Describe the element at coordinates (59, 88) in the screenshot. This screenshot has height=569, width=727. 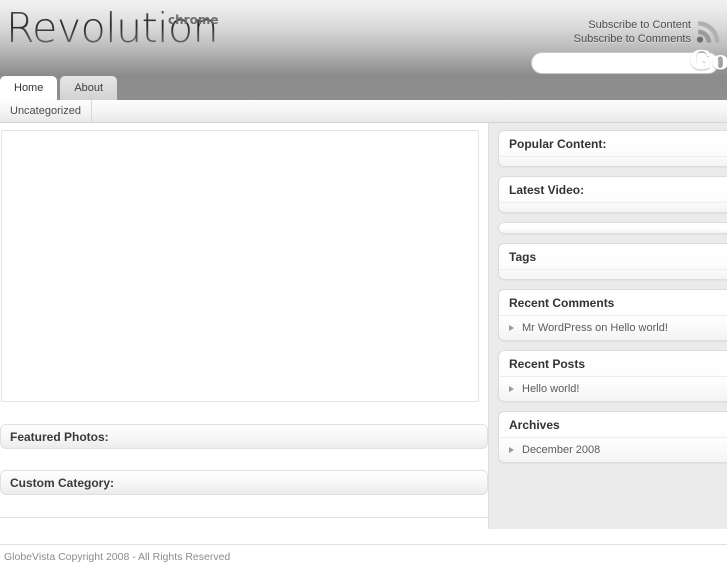
I see `nav-tabs: Home About` at that location.